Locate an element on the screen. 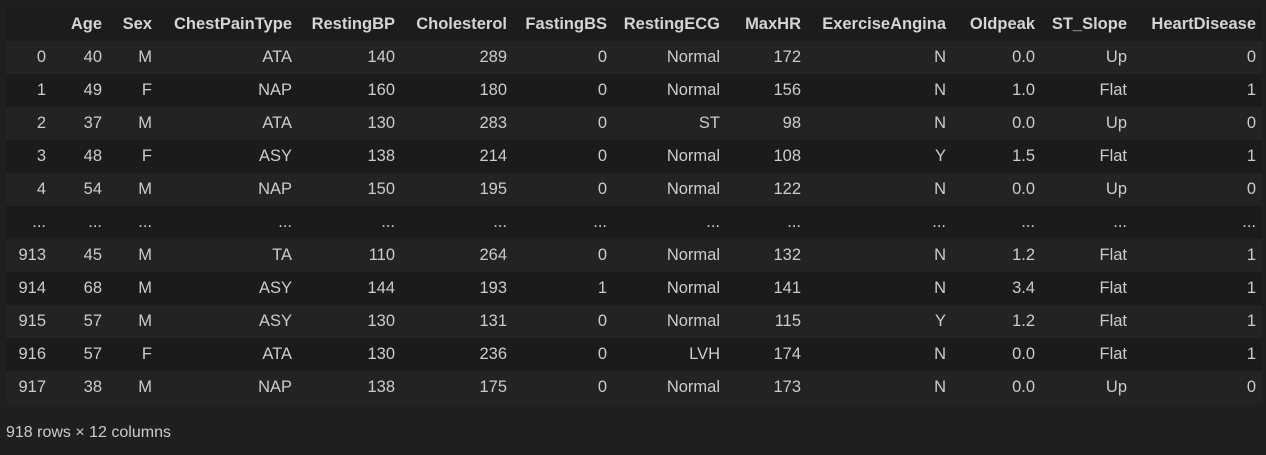 This screenshot has height=455, width=1266. shape-summary: 918 rows × 12 columns is located at coordinates (88, 432).